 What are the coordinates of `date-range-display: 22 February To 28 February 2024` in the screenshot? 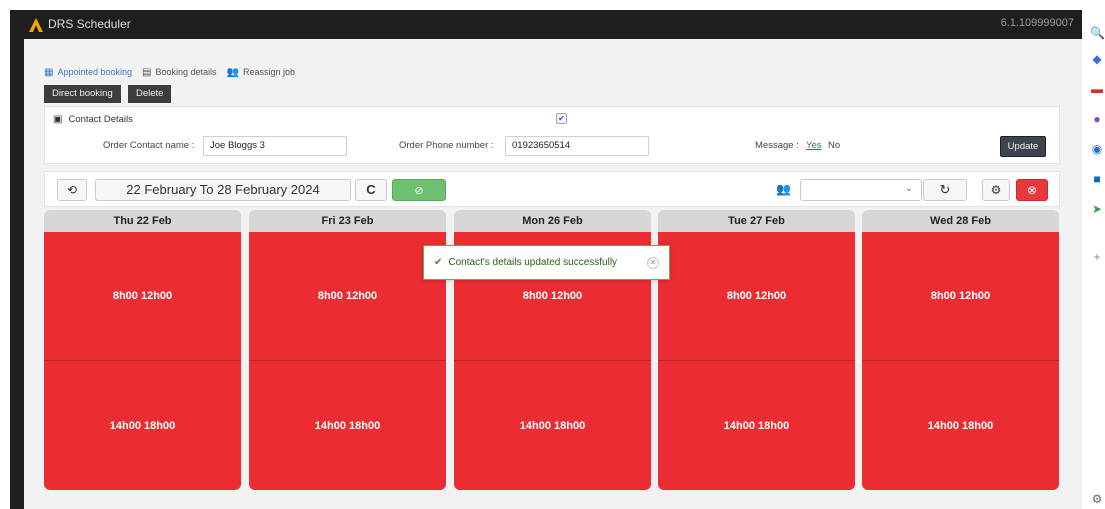 It's located at (223, 190).